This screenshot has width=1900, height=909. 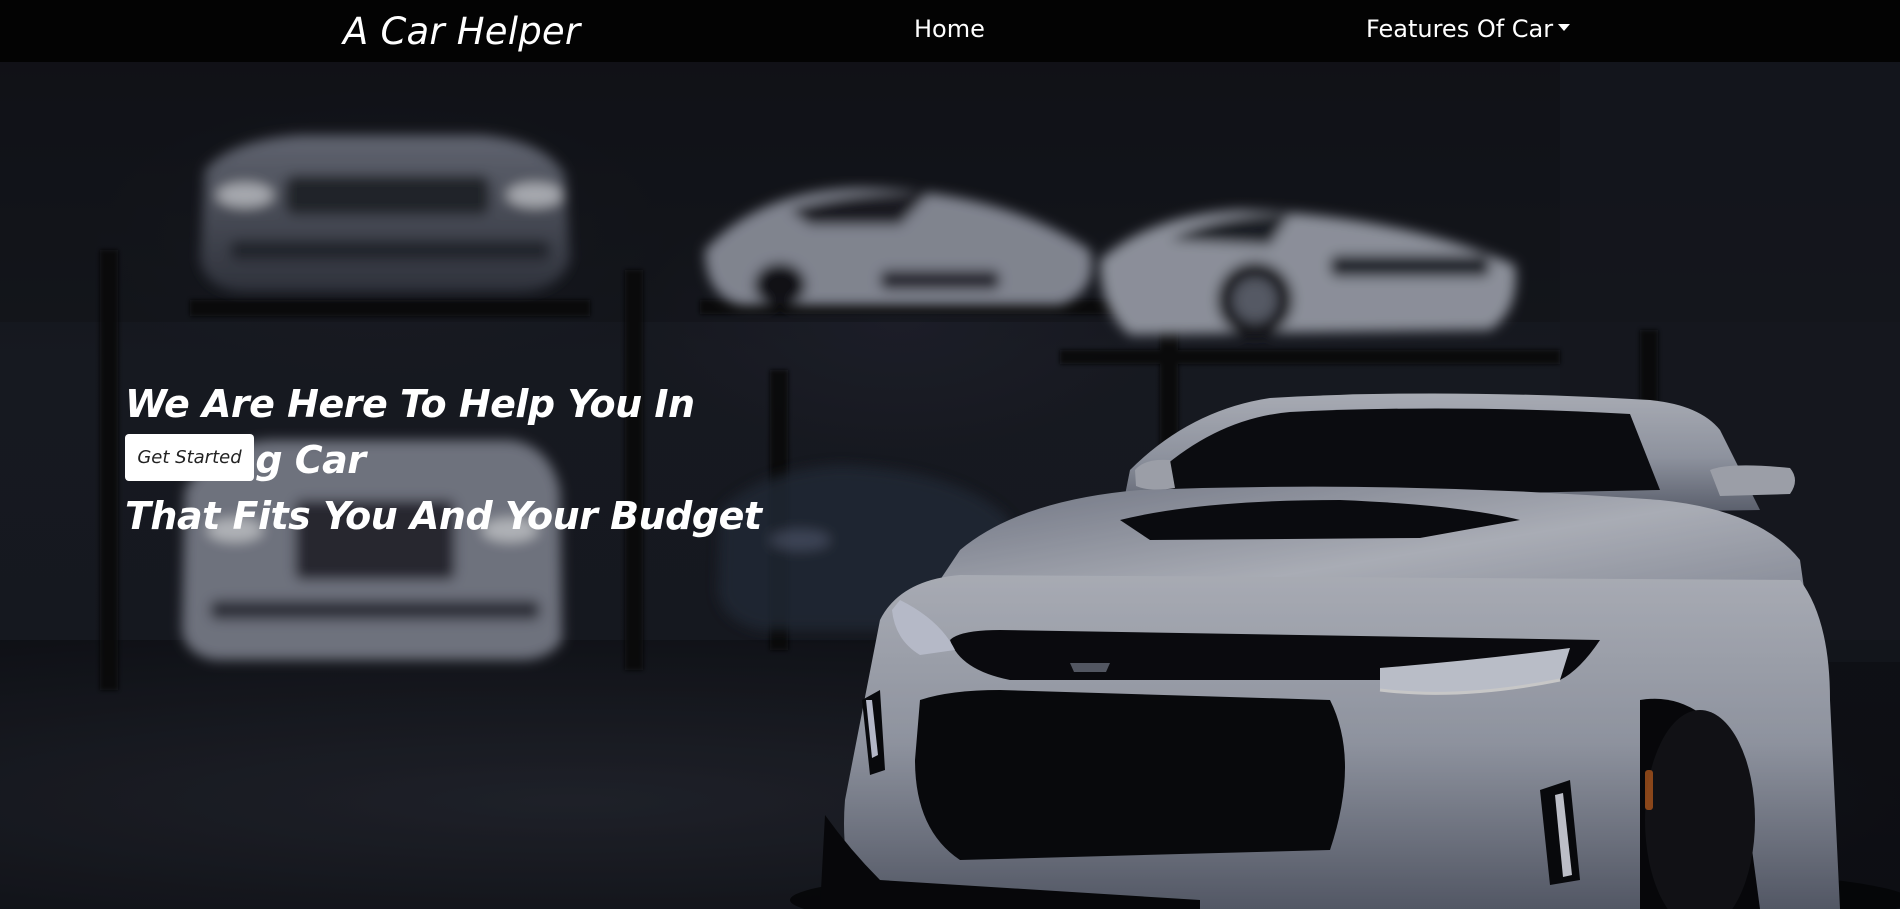 What do you see at coordinates (1564, 27) in the screenshot?
I see `caret-down-icon` at bounding box center [1564, 27].